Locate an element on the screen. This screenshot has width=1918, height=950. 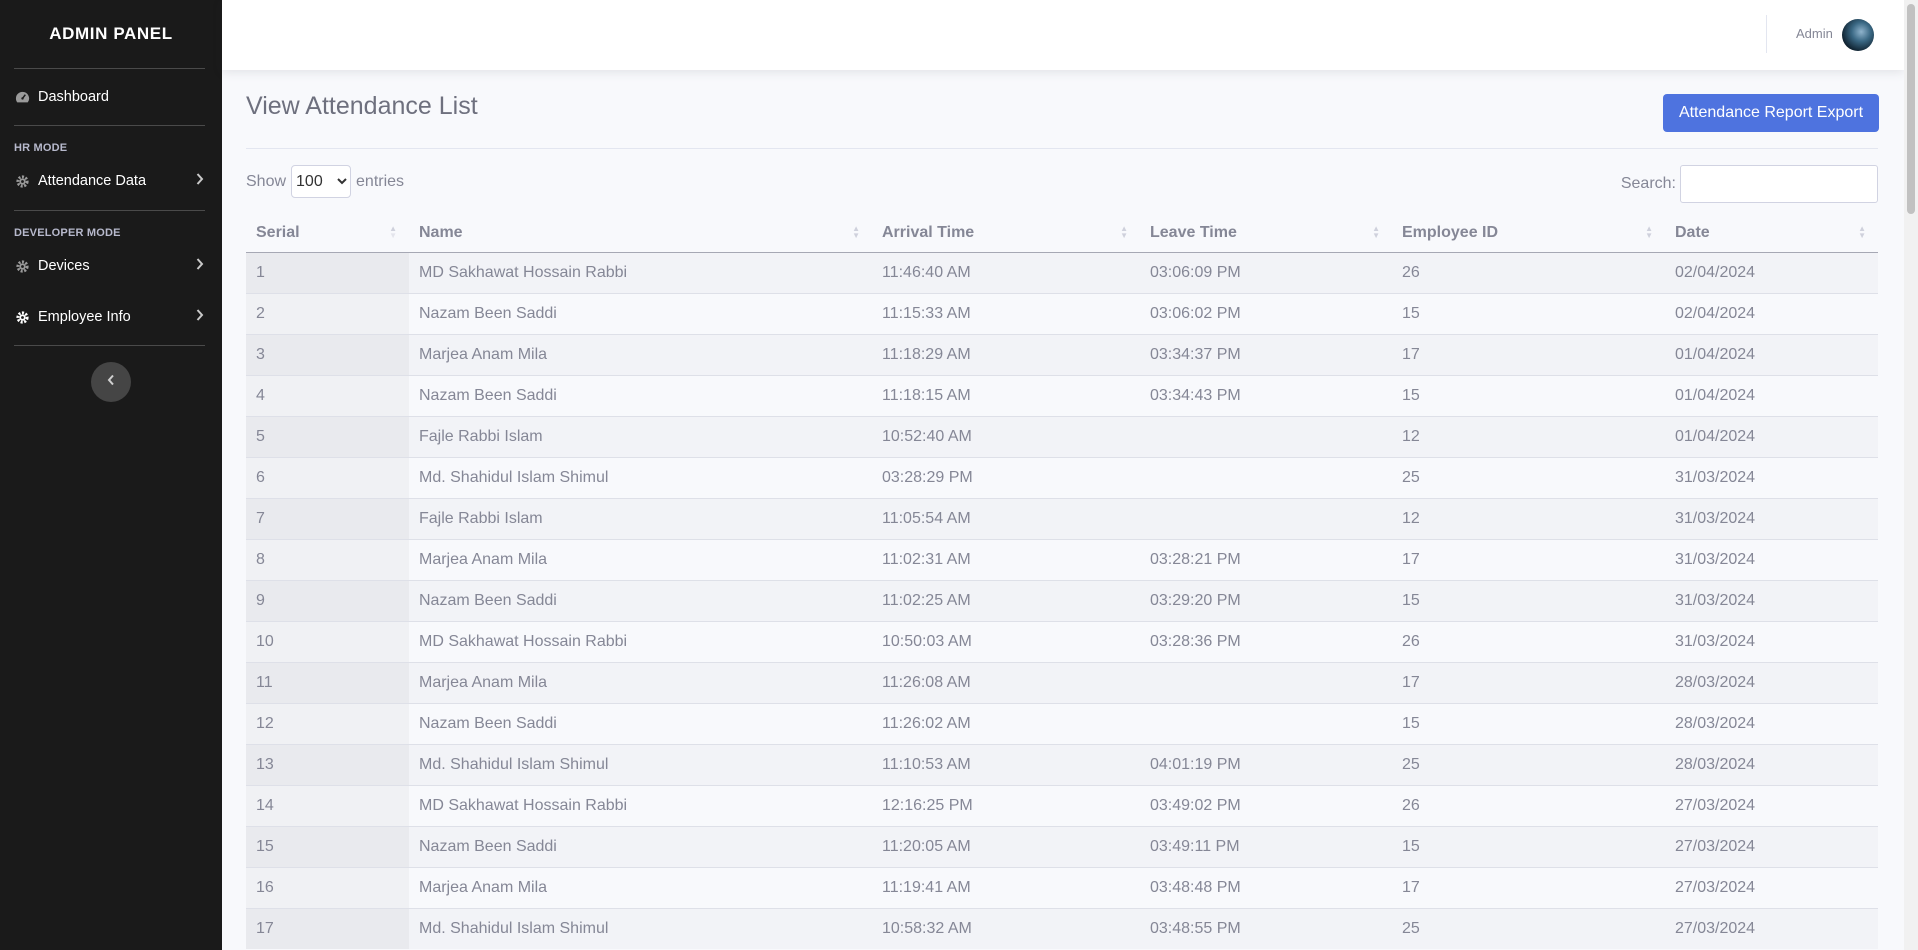
cell-leave-time: 03:28:36 PM is located at coordinates (1266, 642).